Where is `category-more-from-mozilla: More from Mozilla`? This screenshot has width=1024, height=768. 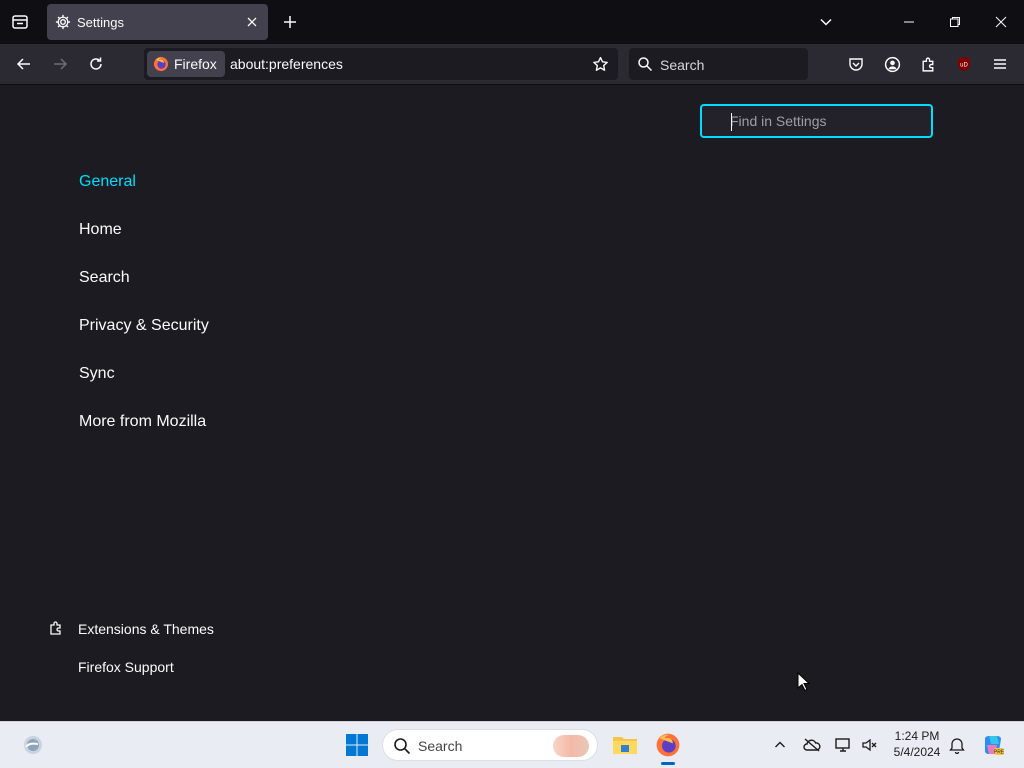
category-more-from-mozilla: More from Mozilla is located at coordinates (142, 422).